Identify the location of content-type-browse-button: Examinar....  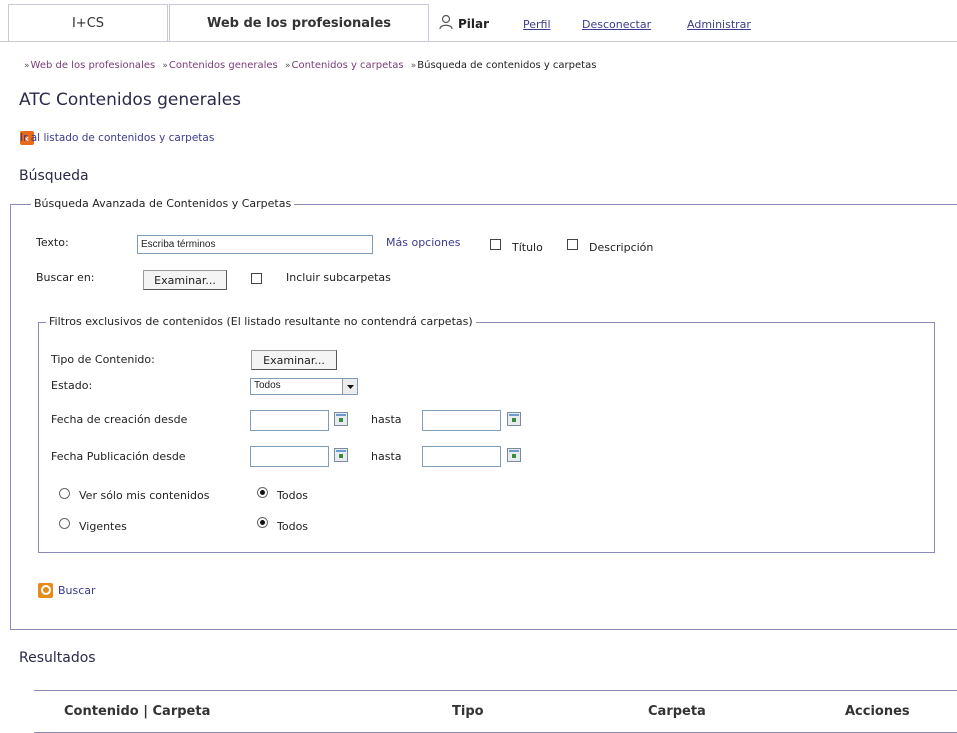
(294, 360).